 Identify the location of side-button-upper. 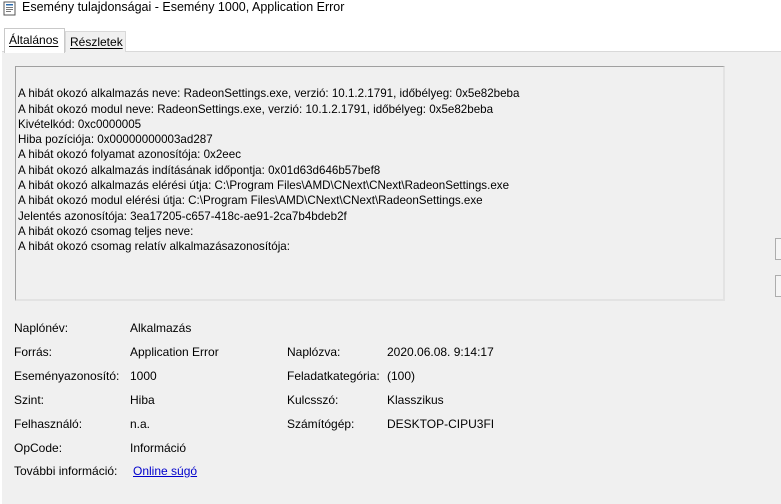
(778, 249).